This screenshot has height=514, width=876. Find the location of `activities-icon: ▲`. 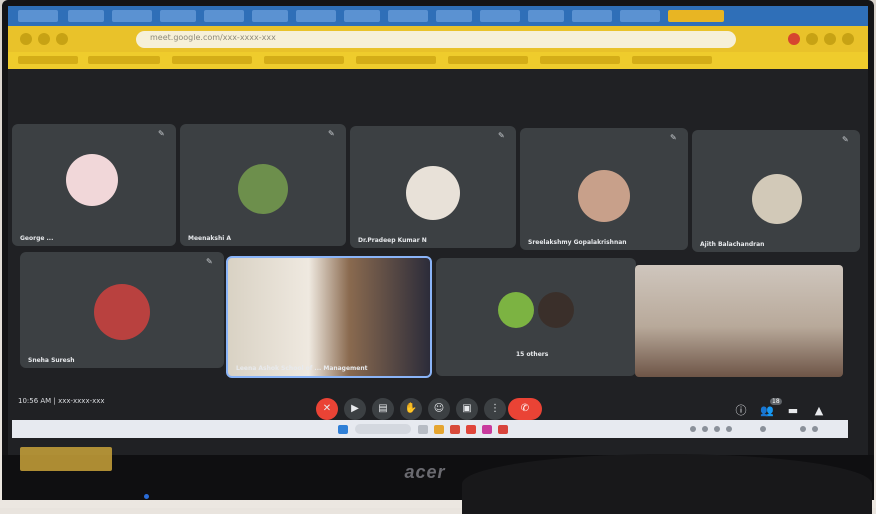

activities-icon: ▲ is located at coordinates (819, 410).